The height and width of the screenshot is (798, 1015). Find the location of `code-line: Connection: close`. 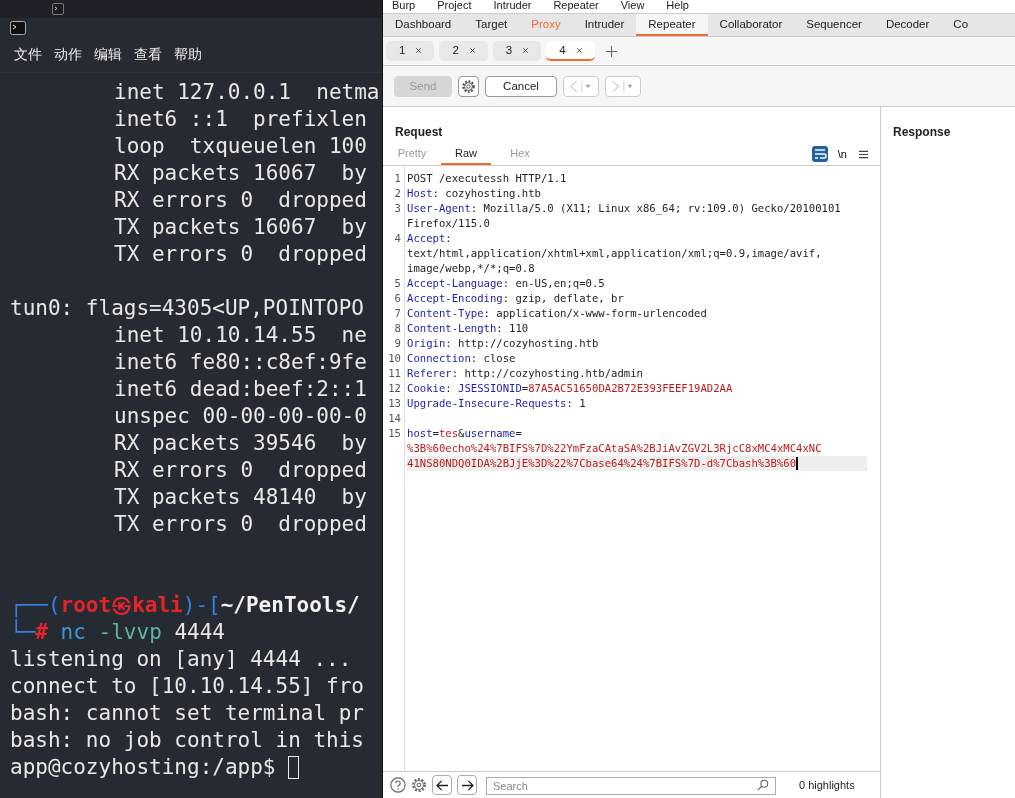

code-line: Connection: close is located at coordinates (461, 358).